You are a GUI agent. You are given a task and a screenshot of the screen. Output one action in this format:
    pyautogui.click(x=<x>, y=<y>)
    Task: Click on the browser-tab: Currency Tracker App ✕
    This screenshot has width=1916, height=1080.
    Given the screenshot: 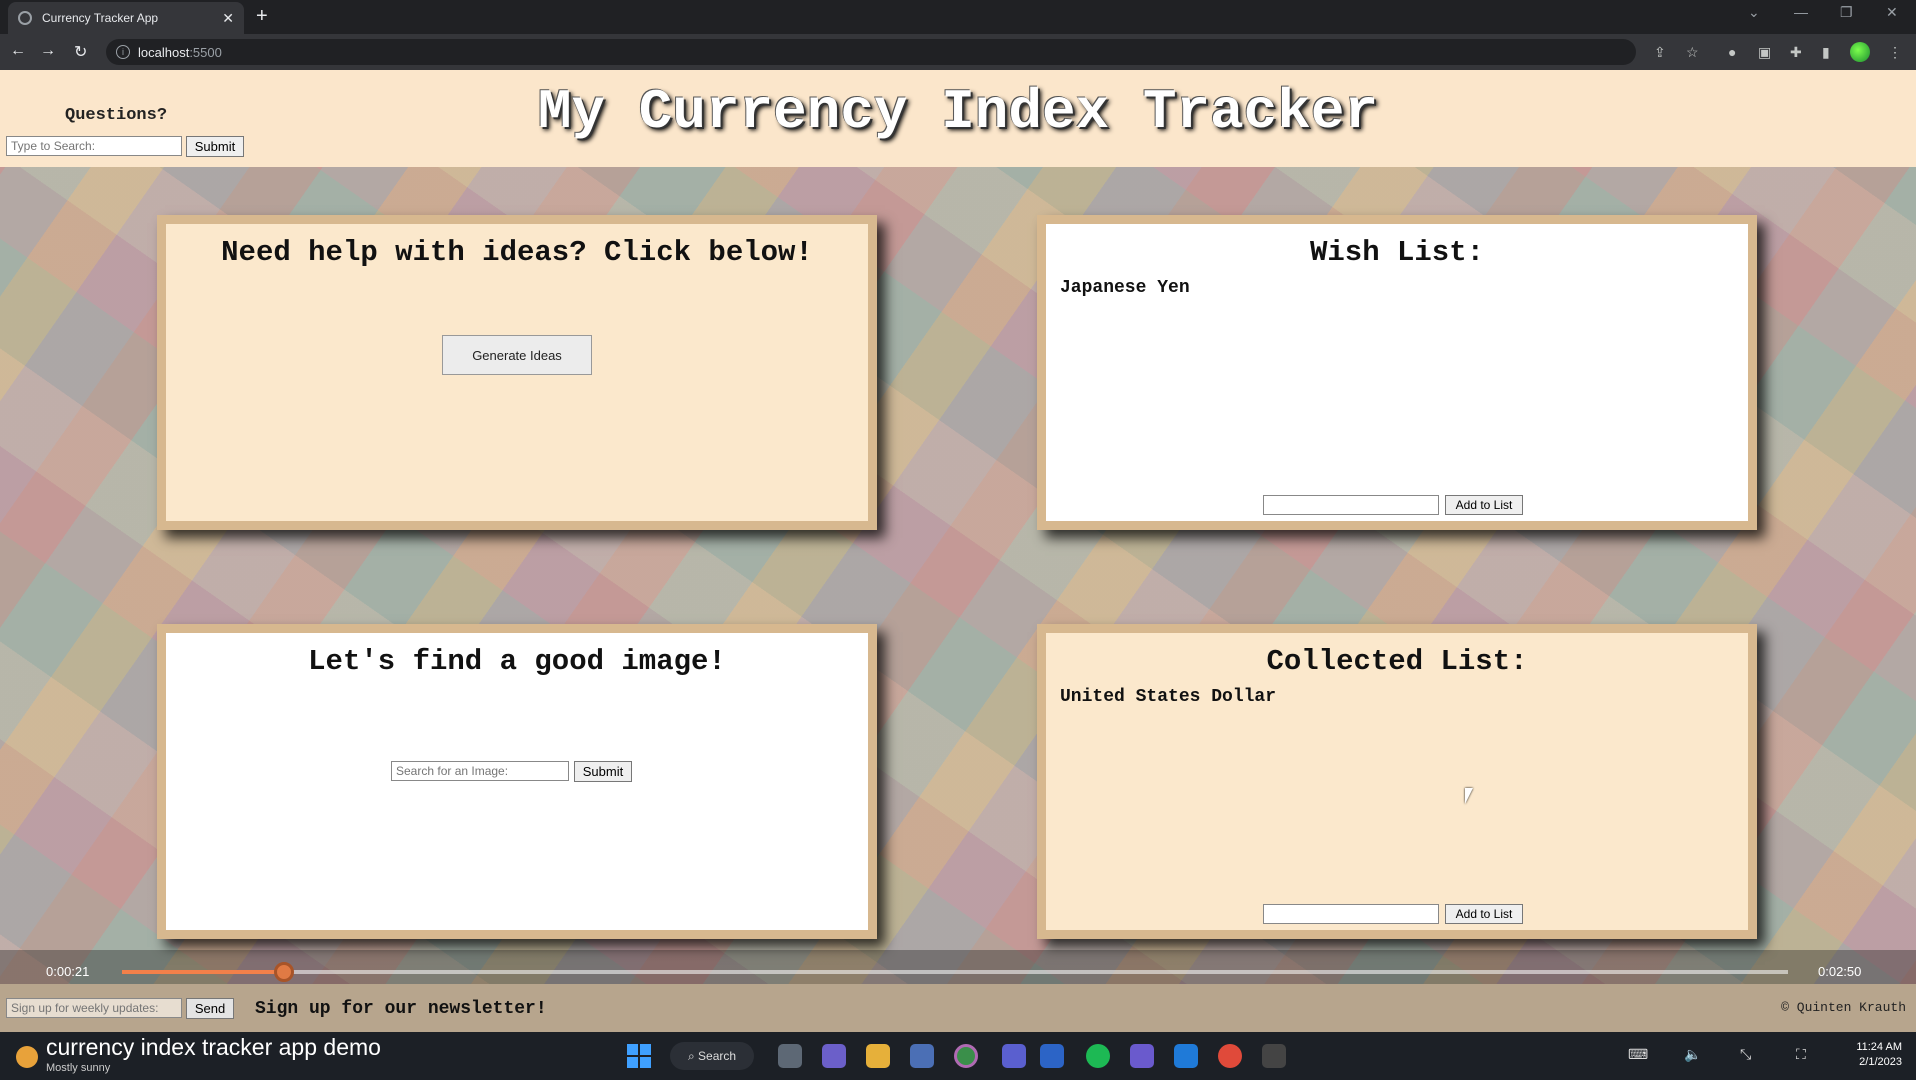 What is the action you would take?
    pyautogui.click(x=126, y=18)
    